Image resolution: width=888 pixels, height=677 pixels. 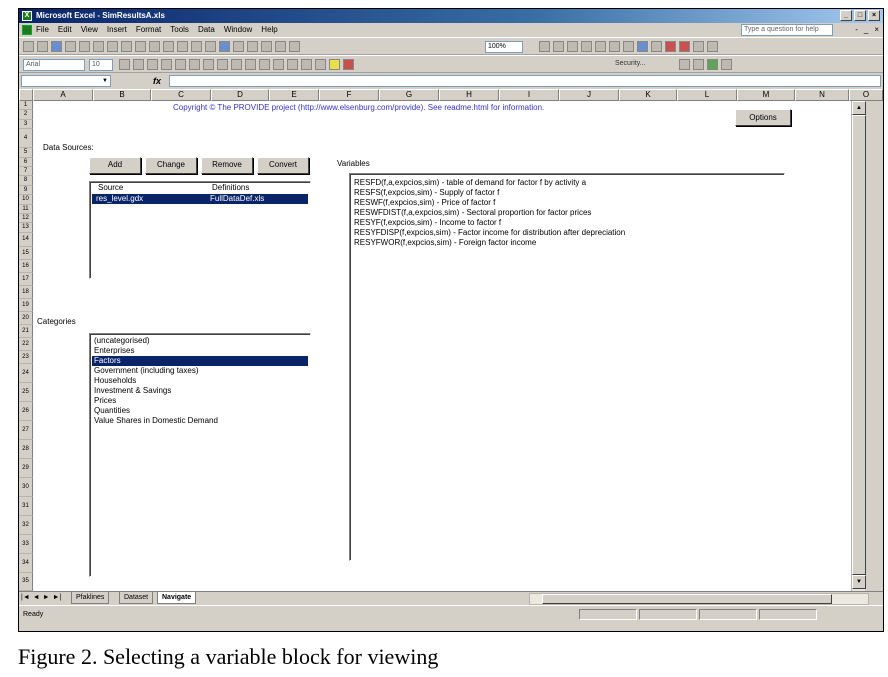 I want to click on menu-file: File, so click(x=42, y=29).